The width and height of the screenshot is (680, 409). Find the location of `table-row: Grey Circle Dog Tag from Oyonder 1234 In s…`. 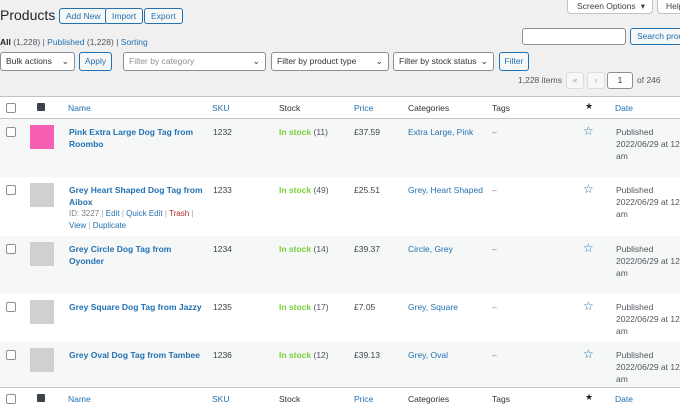

table-row: Grey Circle Dog Tag from Oyonder 1234 In s… is located at coordinates (340, 265).